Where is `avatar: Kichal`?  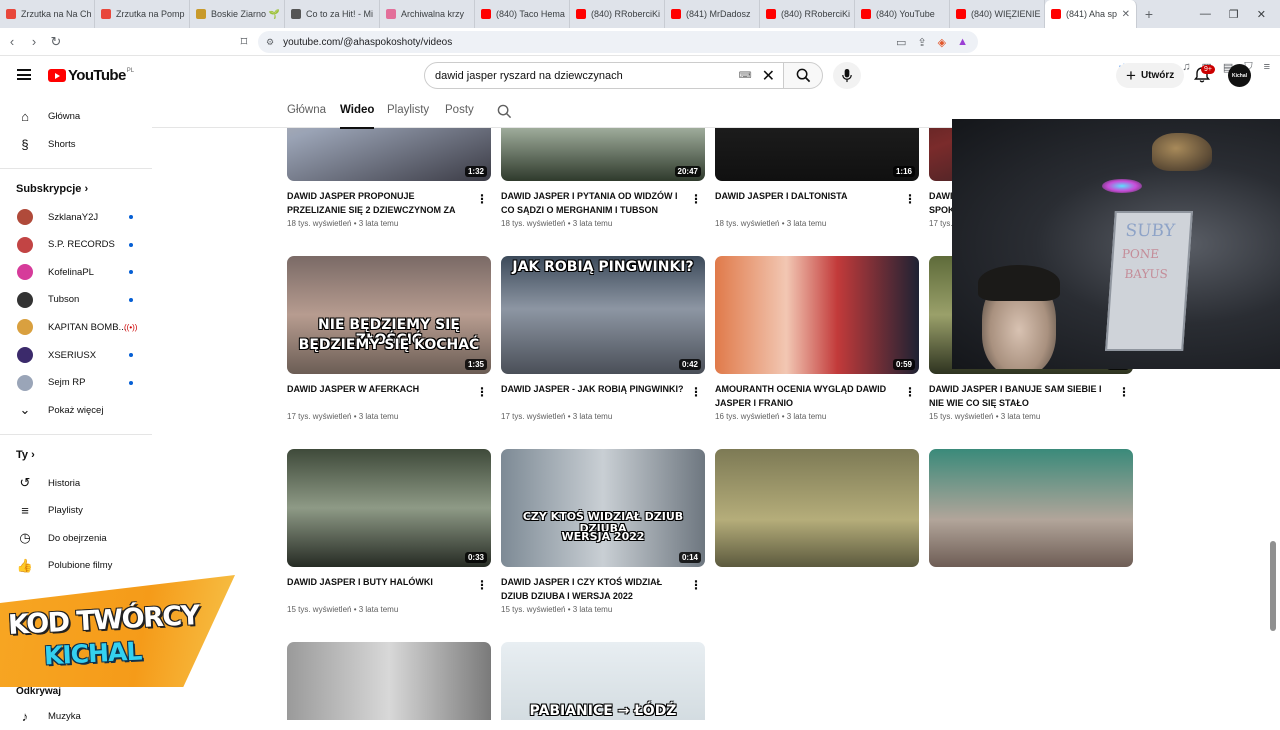
avatar: Kichal is located at coordinates (1239, 75).